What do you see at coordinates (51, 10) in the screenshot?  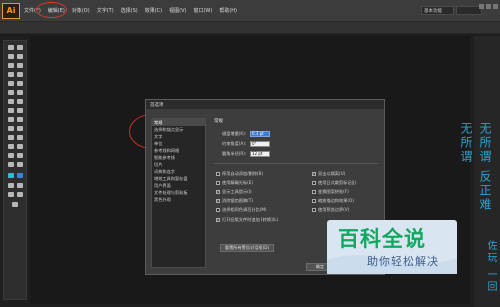 I see `menu-highlight-circle` at bounding box center [51, 10].